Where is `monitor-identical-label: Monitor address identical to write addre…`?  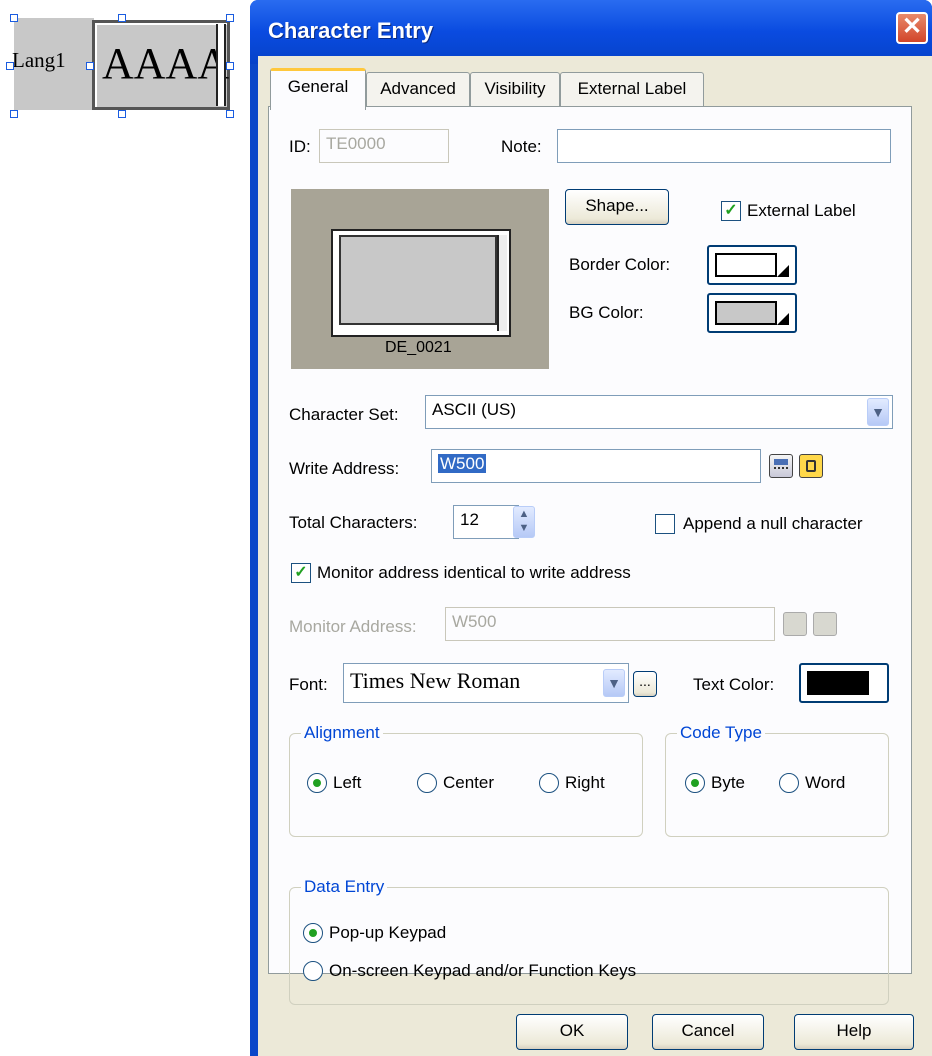
monitor-identical-label: Monitor address identical to write addre… is located at coordinates (474, 572).